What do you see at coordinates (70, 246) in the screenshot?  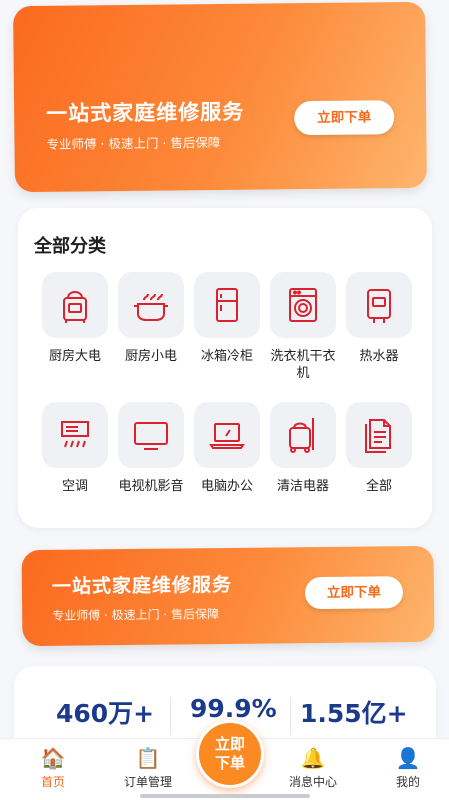 I see `category-title: 全部分类` at bounding box center [70, 246].